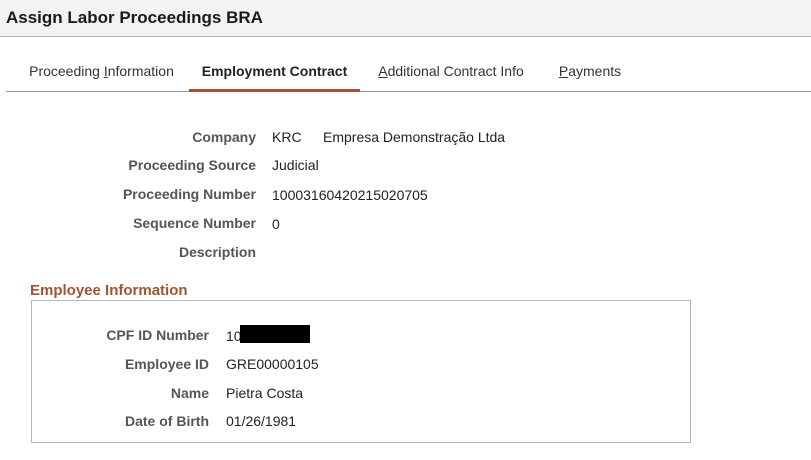 The image size is (811, 460). I want to click on name-label: Name, so click(189, 393).